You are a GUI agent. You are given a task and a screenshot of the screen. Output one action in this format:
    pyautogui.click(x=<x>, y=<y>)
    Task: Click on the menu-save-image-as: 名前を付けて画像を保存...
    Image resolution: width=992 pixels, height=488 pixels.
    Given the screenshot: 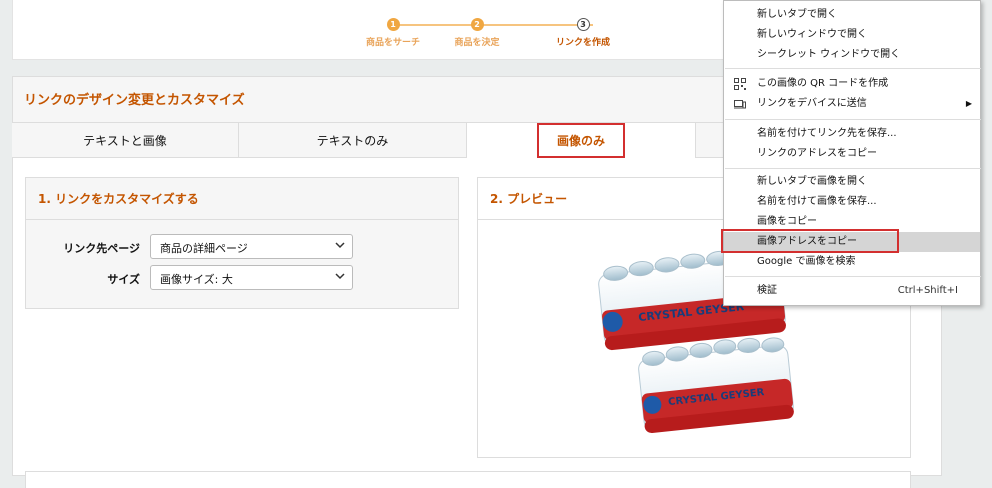 What is the action you would take?
    pyautogui.click(x=852, y=202)
    